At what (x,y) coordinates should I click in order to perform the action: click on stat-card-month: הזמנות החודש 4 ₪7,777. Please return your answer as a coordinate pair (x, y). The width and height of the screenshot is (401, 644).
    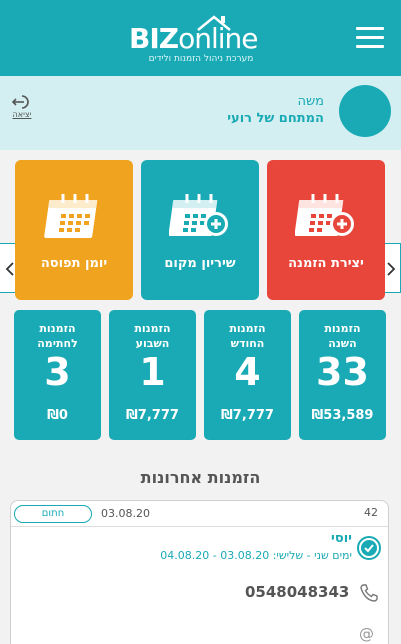
    Looking at the image, I should click on (247, 375).